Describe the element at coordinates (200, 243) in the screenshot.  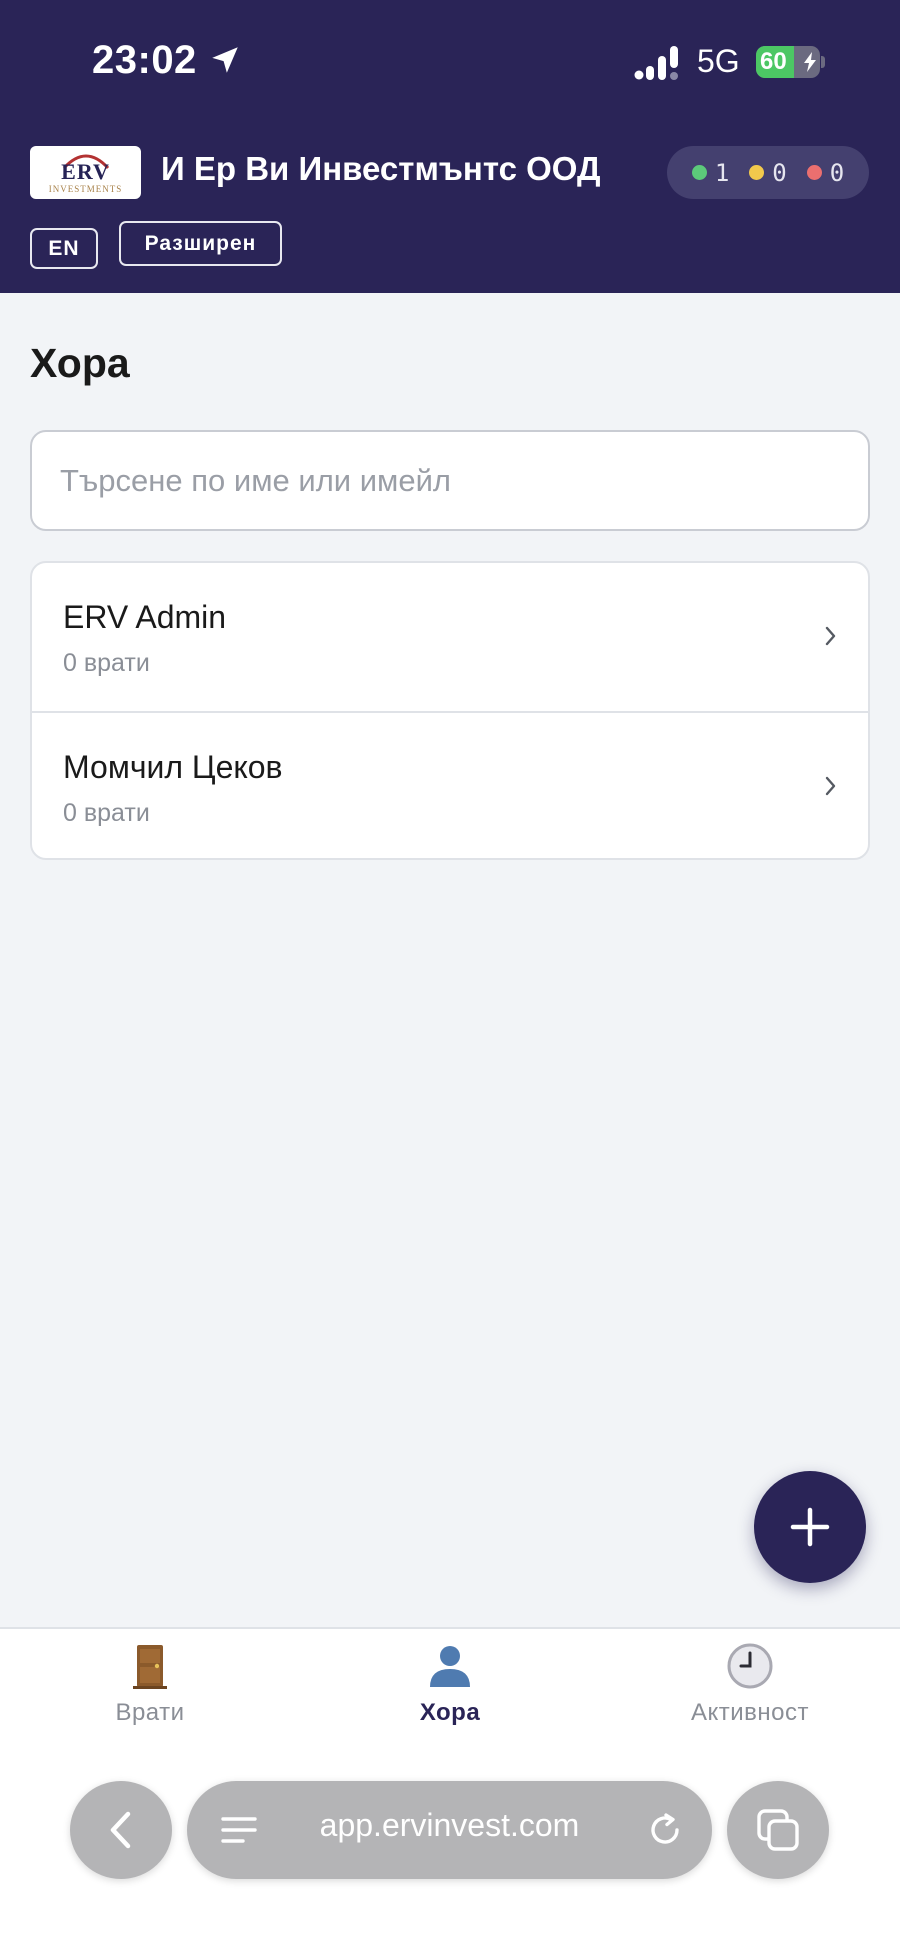
I see `mode-button: Разширен` at that location.